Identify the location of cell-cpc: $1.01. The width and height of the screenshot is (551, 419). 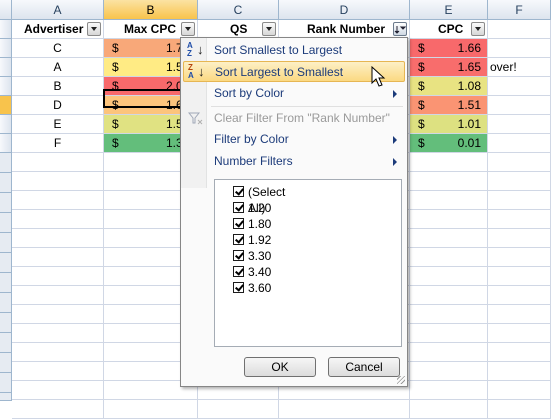
(449, 124).